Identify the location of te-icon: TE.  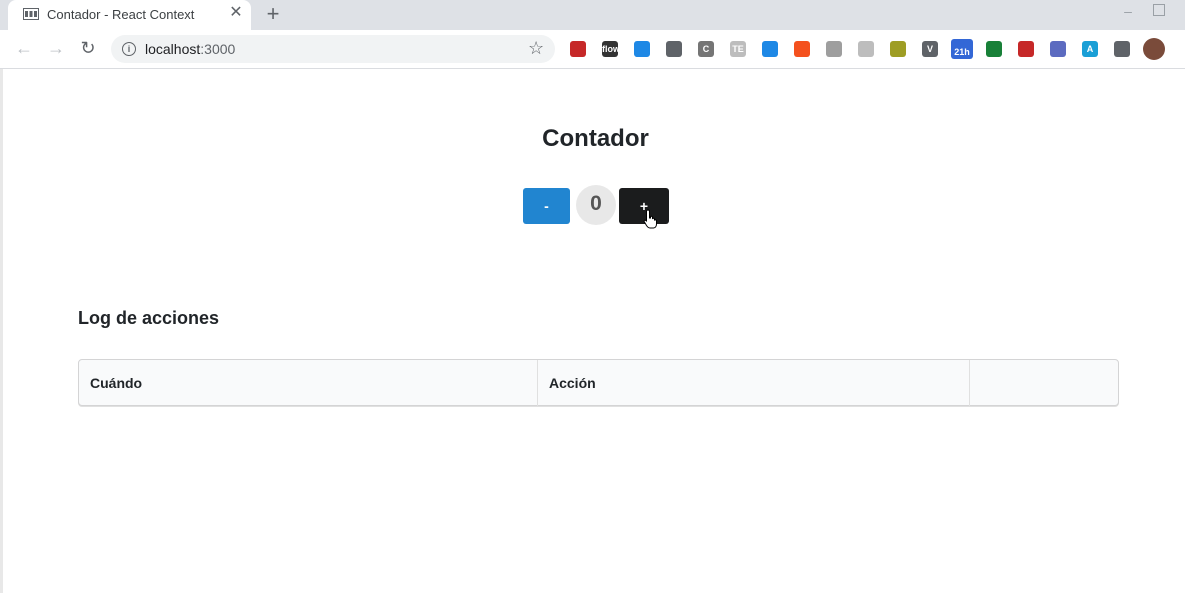
(738, 49).